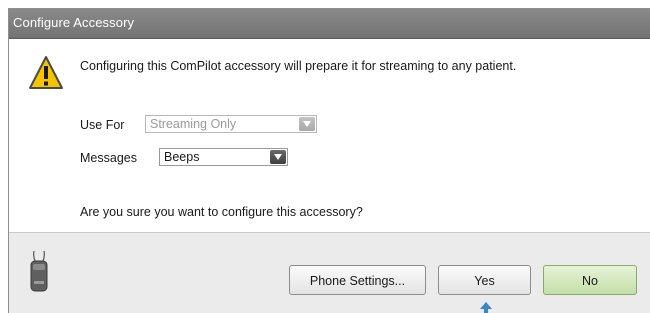  I want to click on mouse-pointer-icon, so click(486, 307).